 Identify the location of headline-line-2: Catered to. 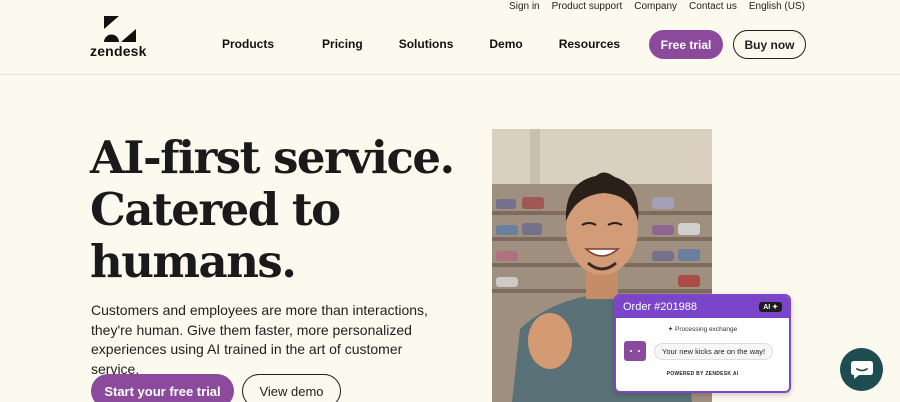
(215, 209).